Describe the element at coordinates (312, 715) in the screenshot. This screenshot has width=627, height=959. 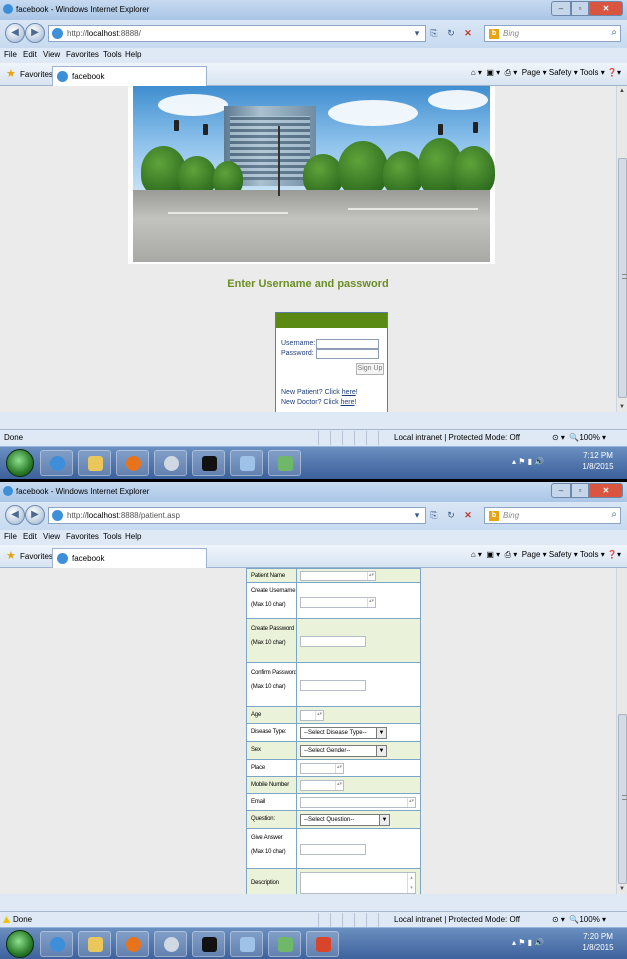
I see `age-input: ▴▾` at that location.